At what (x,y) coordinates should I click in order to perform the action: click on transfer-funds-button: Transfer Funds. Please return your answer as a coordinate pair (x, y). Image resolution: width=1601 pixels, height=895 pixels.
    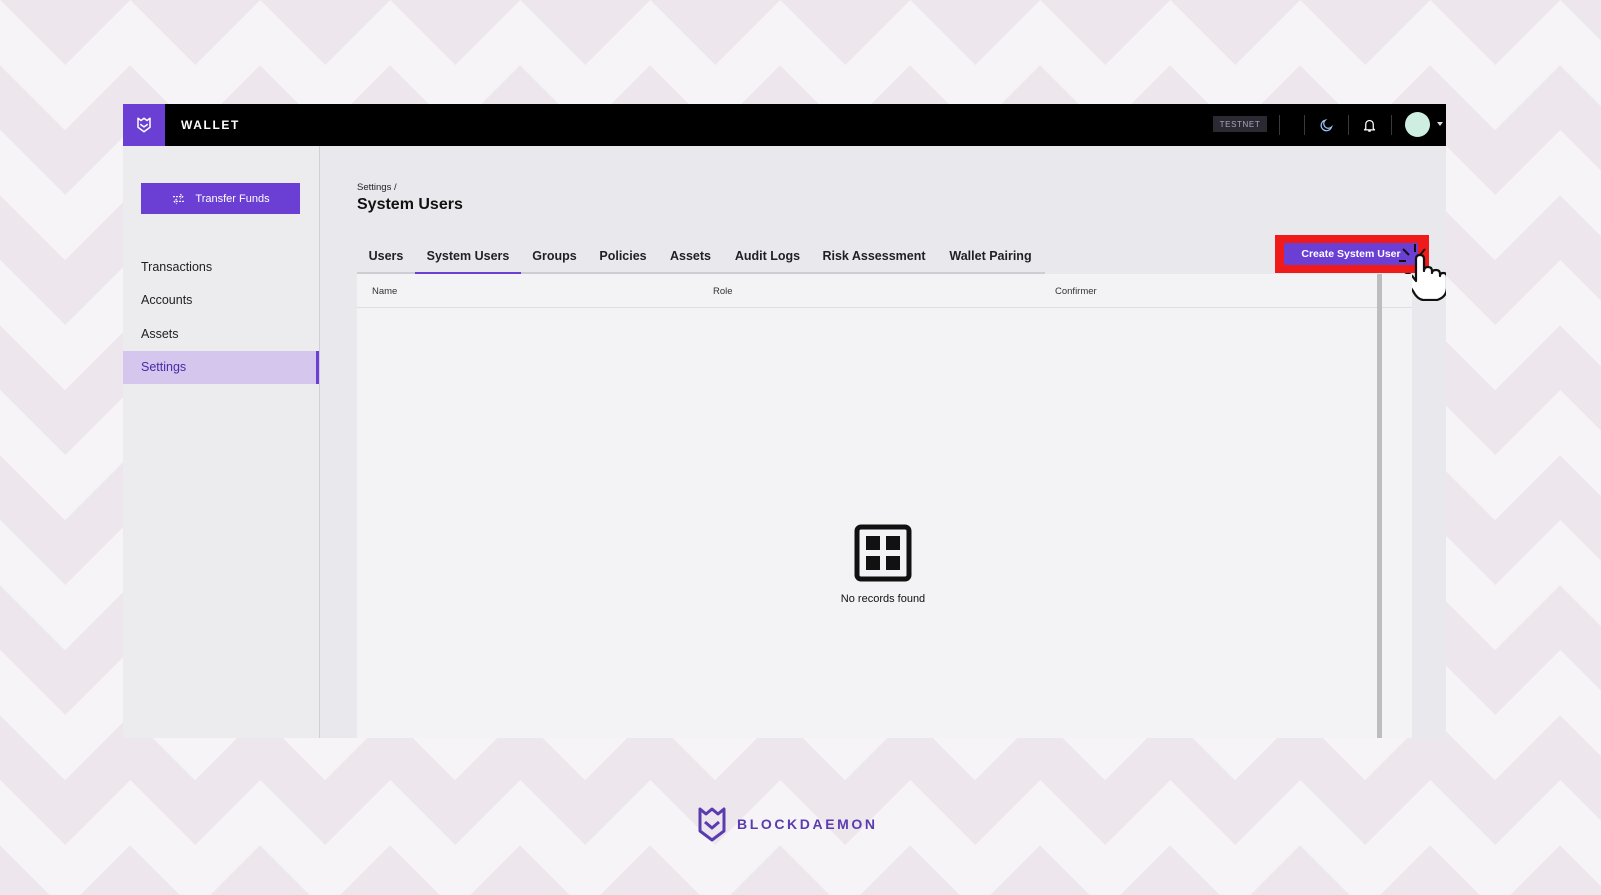
    Looking at the image, I should click on (220, 198).